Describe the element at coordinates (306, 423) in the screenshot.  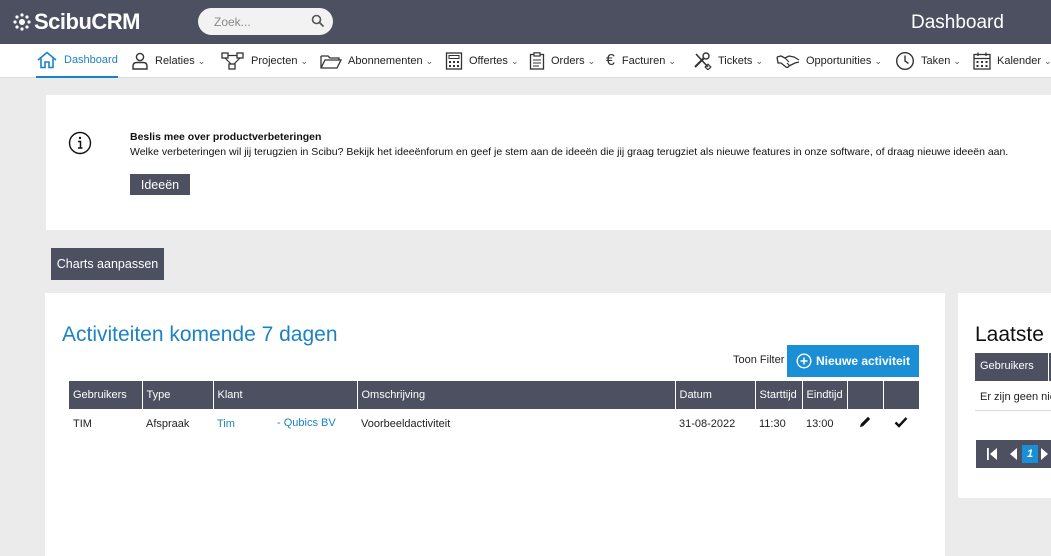
I see `klant-company-link: - Qubics BV` at that location.